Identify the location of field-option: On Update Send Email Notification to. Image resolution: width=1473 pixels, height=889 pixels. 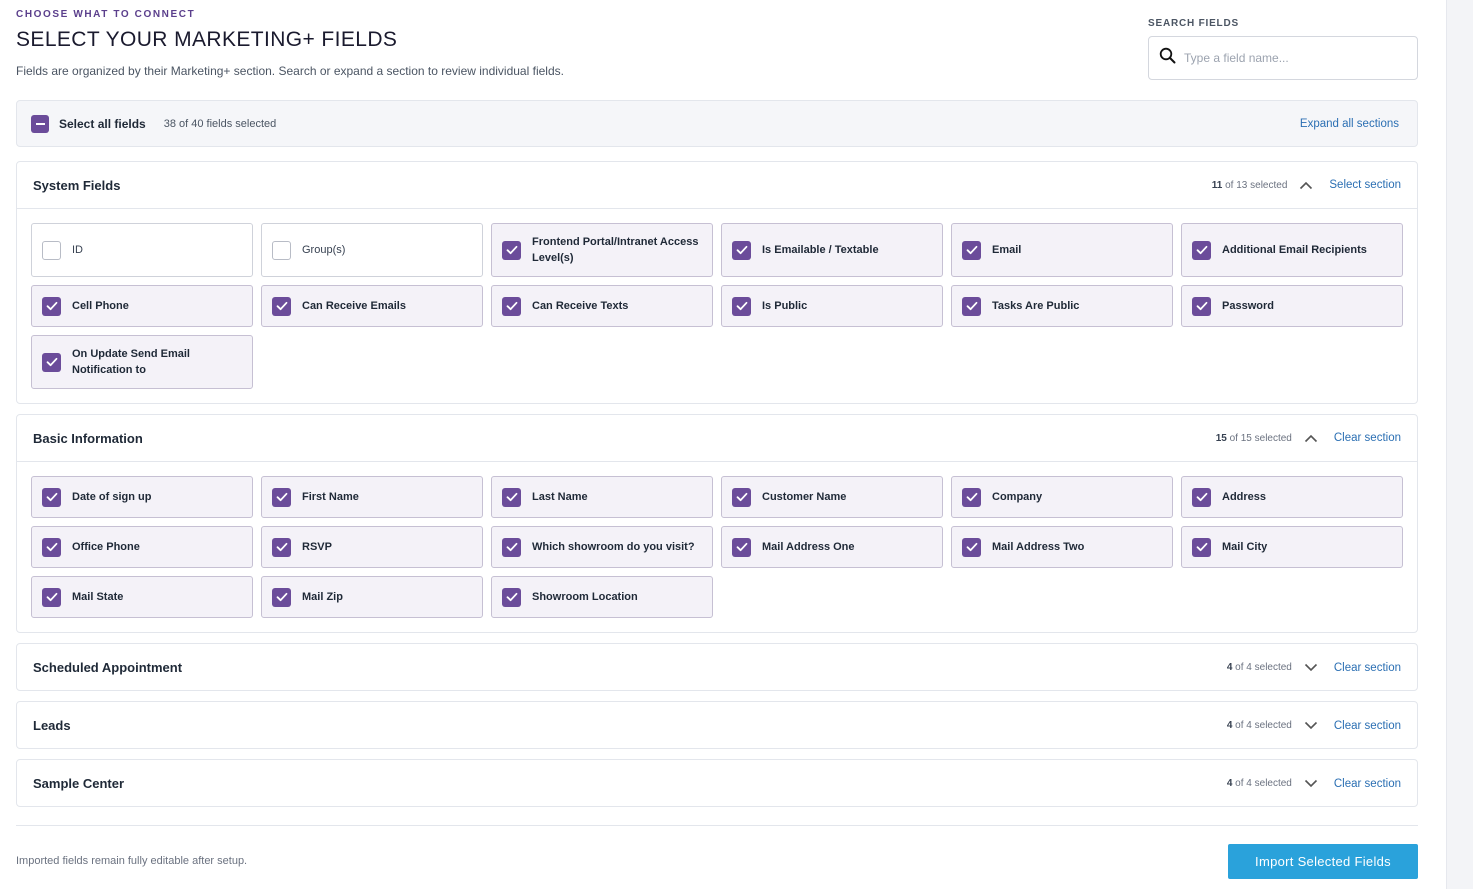
(142, 362).